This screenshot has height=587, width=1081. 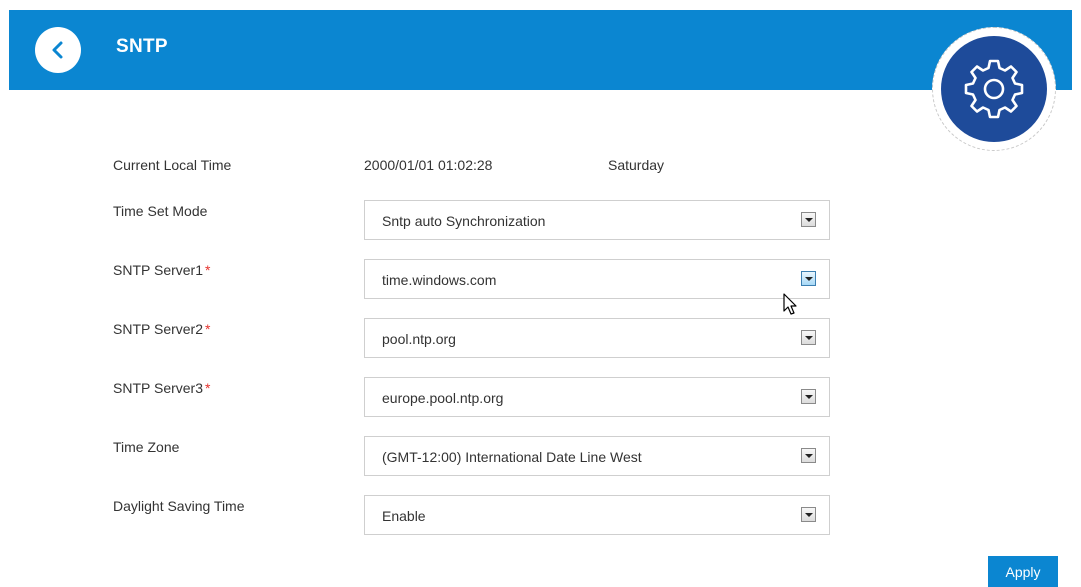 I want to click on daylight-saving-value: Enable, so click(x=404, y=516).